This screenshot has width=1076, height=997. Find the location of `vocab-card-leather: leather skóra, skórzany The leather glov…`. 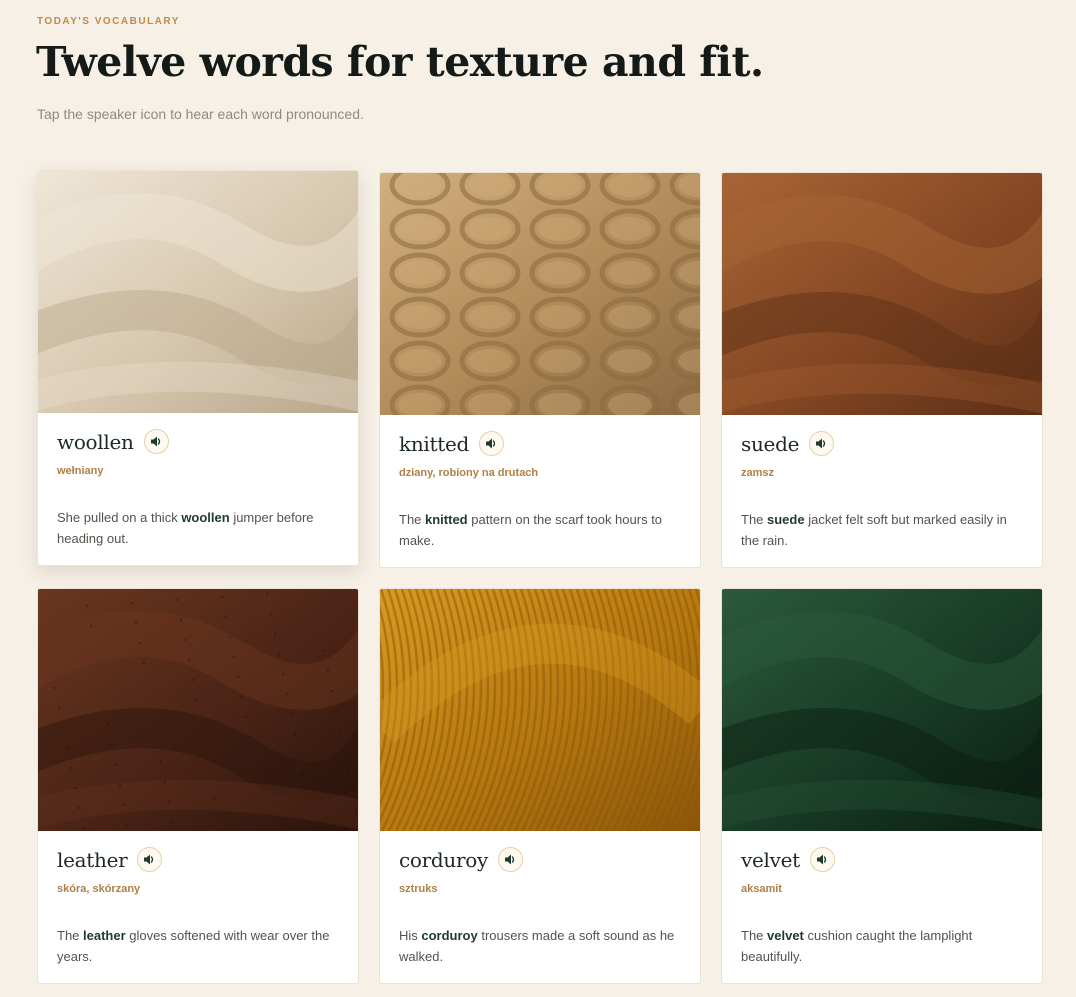

vocab-card-leather: leather skóra, skórzany The leather glov… is located at coordinates (198, 786).